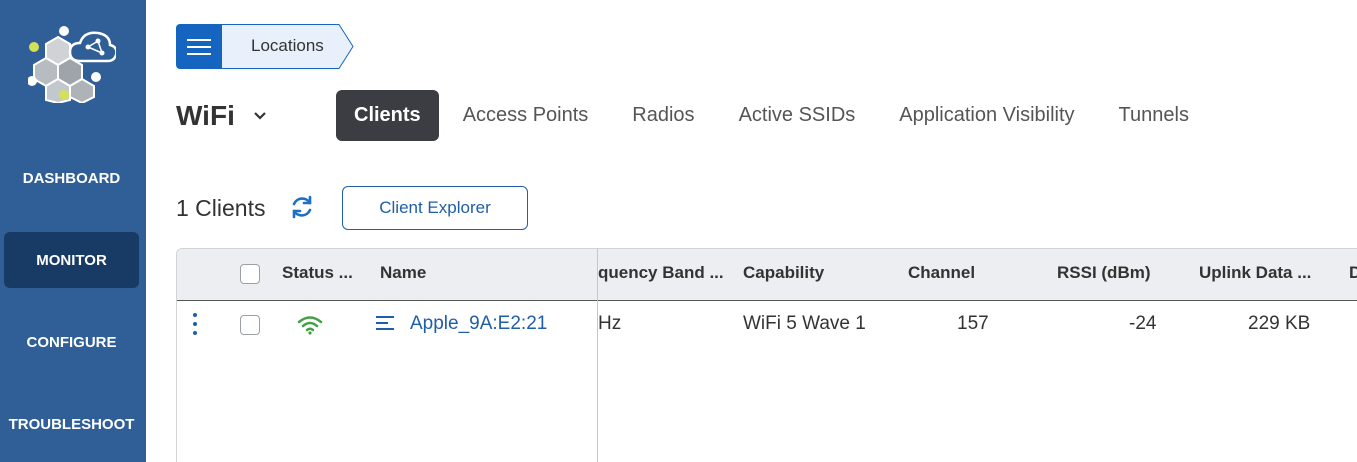 The height and width of the screenshot is (462, 1357). What do you see at coordinates (663, 115) in the screenshot?
I see `tab-radios: Radios` at bounding box center [663, 115].